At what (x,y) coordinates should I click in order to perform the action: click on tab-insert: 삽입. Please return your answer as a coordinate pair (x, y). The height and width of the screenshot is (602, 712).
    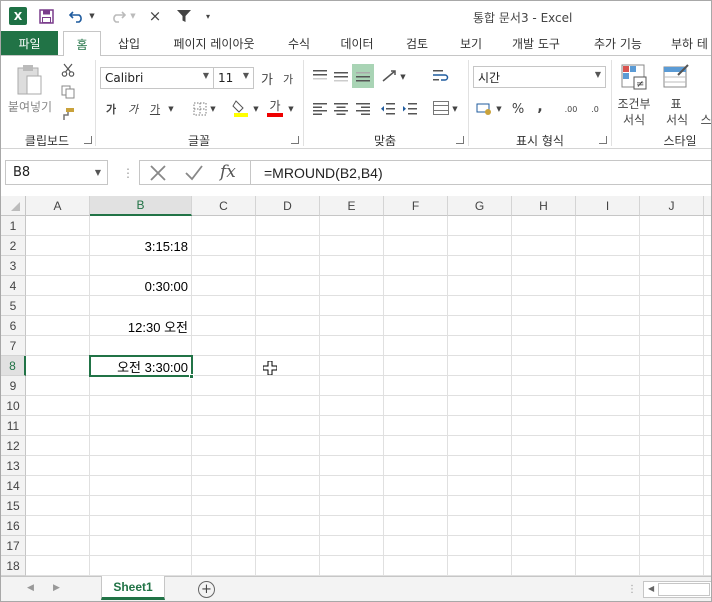
    Looking at the image, I should click on (129, 43).